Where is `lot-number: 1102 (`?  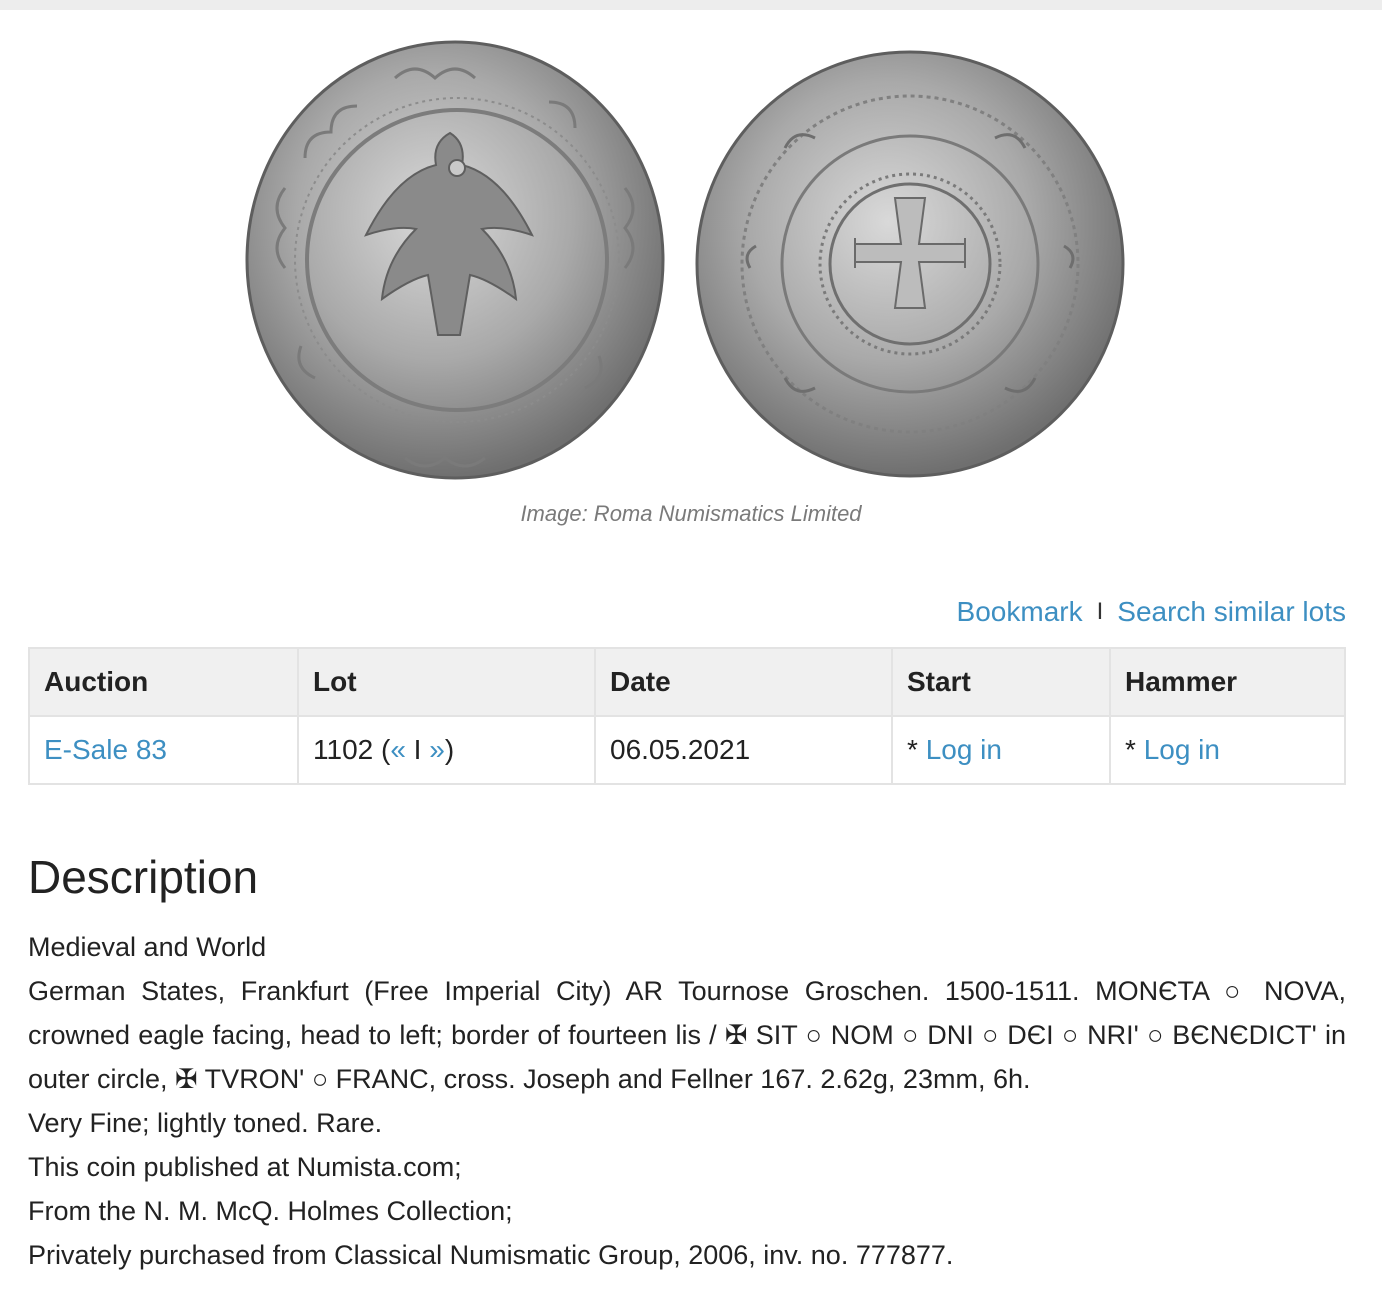 lot-number: 1102 ( is located at coordinates (352, 749).